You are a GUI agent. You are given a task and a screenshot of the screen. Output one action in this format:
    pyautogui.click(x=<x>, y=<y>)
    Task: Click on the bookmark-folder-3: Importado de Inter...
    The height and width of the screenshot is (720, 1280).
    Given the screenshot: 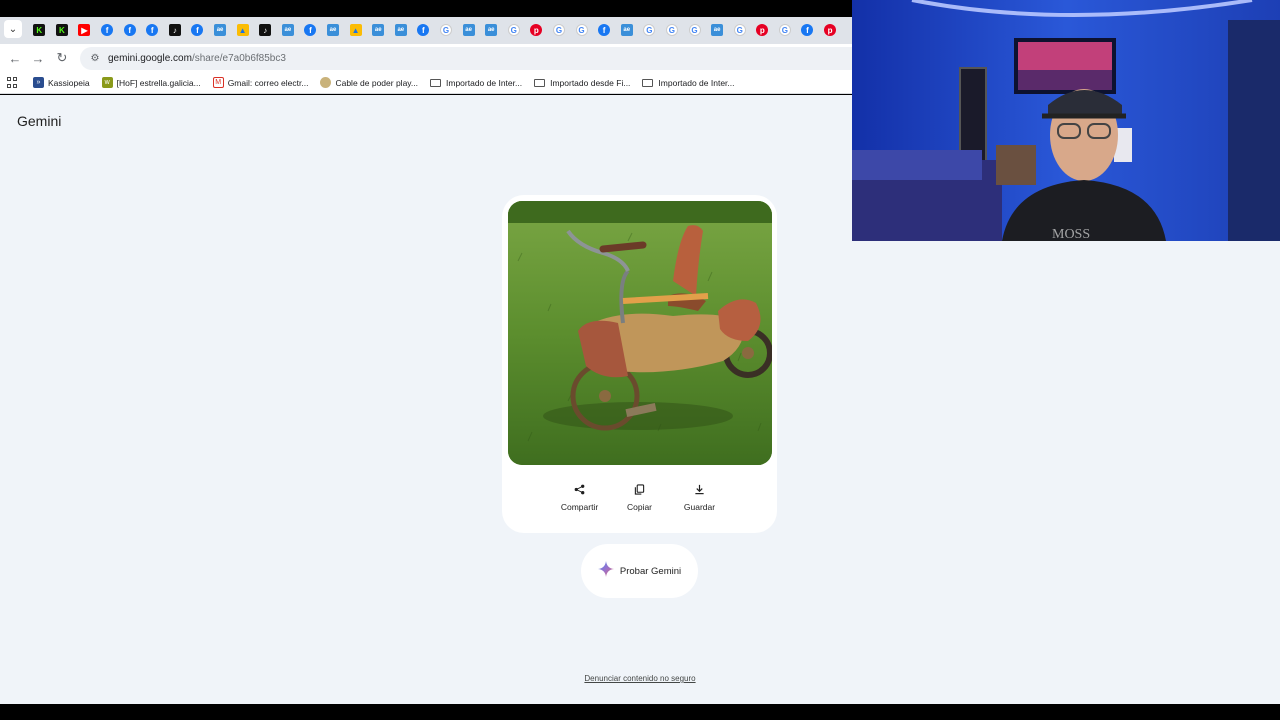 What is the action you would take?
    pyautogui.click(x=688, y=83)
    